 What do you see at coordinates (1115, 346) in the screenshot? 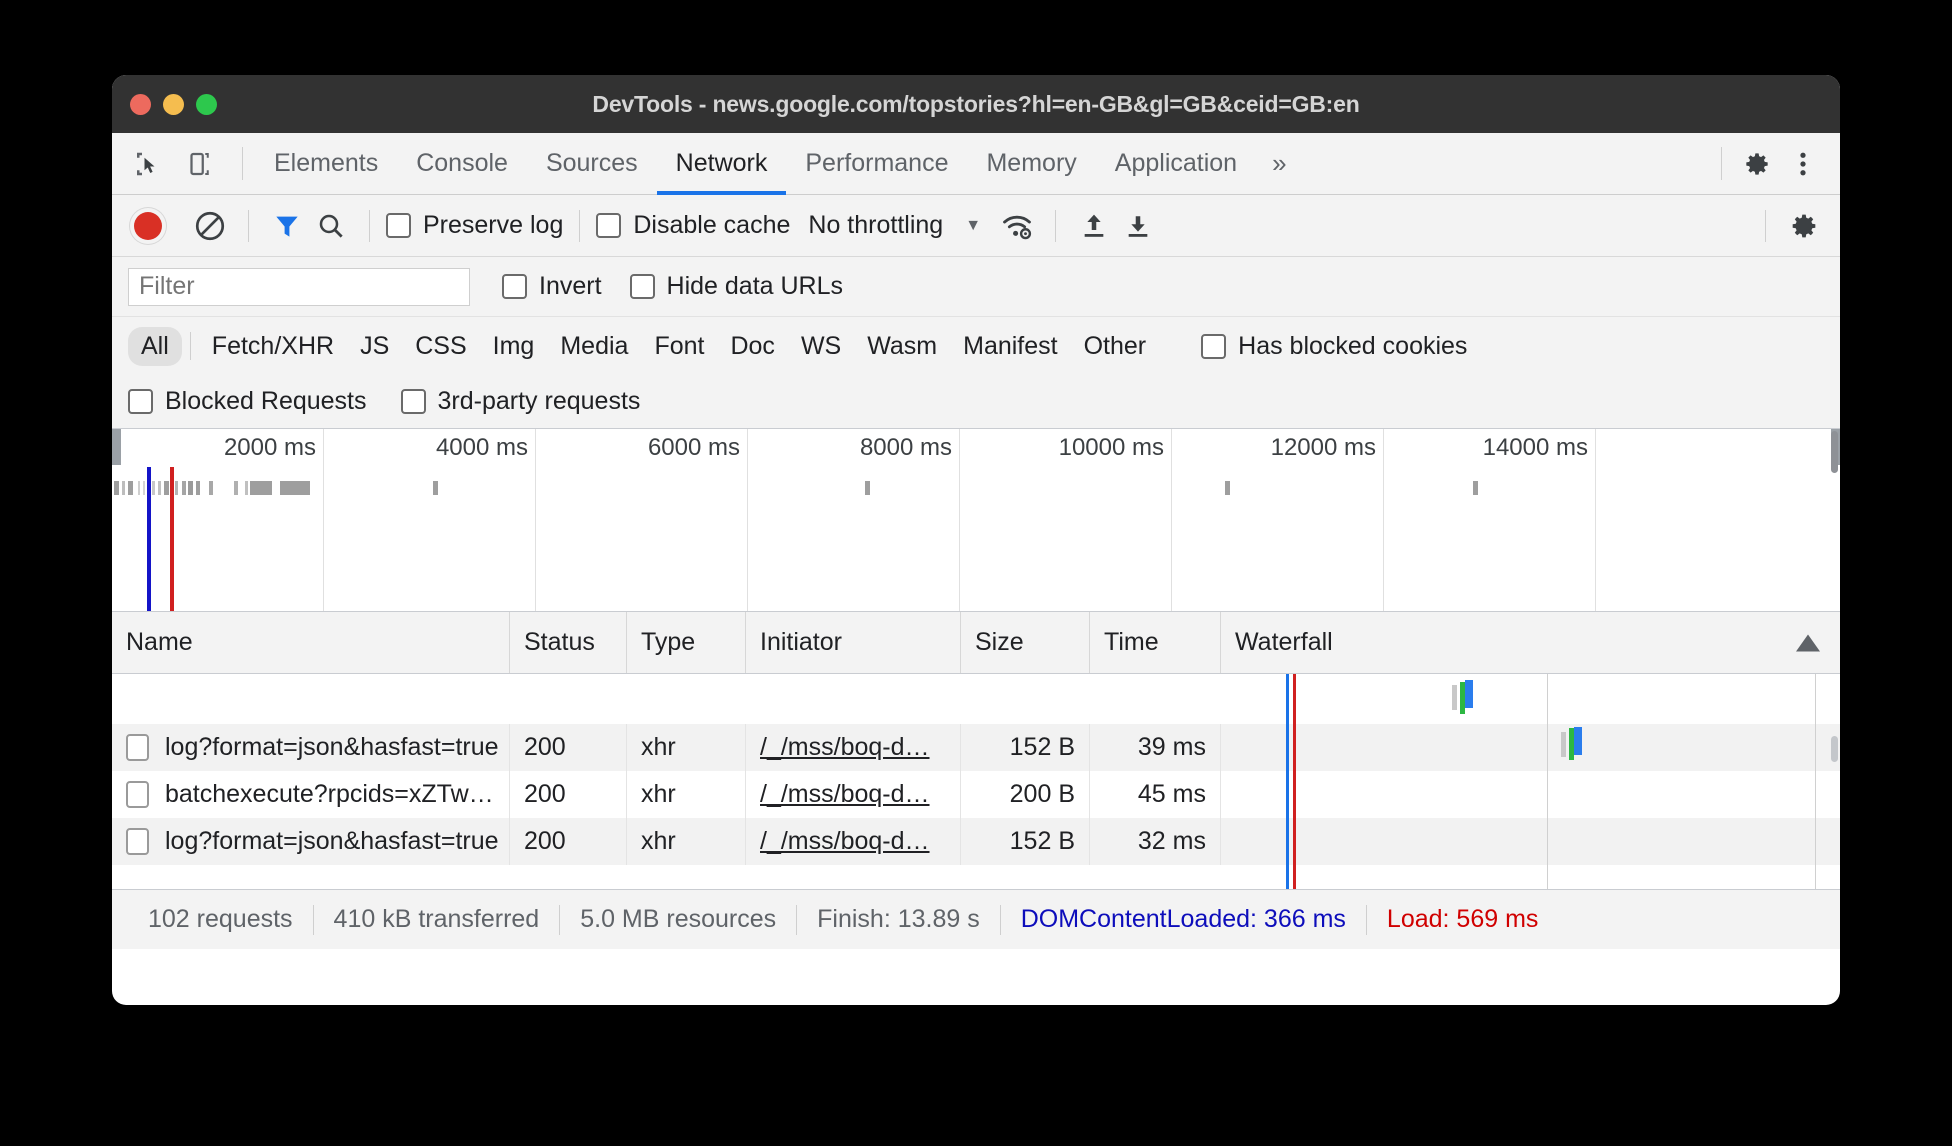
I see `filter-chip-other: Other` at bounding box center [1115, 346].